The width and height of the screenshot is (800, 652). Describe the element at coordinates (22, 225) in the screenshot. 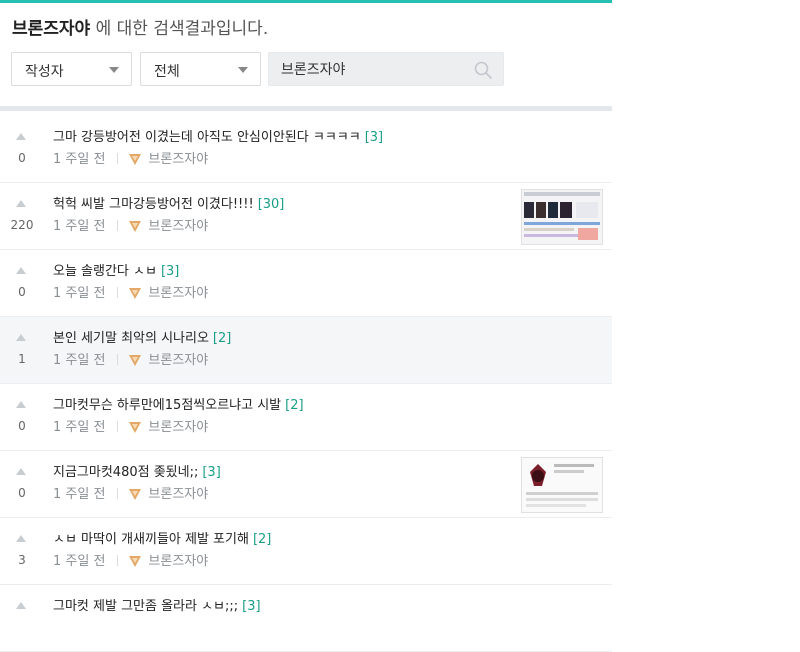

I see `vote-count: 220` at that location.